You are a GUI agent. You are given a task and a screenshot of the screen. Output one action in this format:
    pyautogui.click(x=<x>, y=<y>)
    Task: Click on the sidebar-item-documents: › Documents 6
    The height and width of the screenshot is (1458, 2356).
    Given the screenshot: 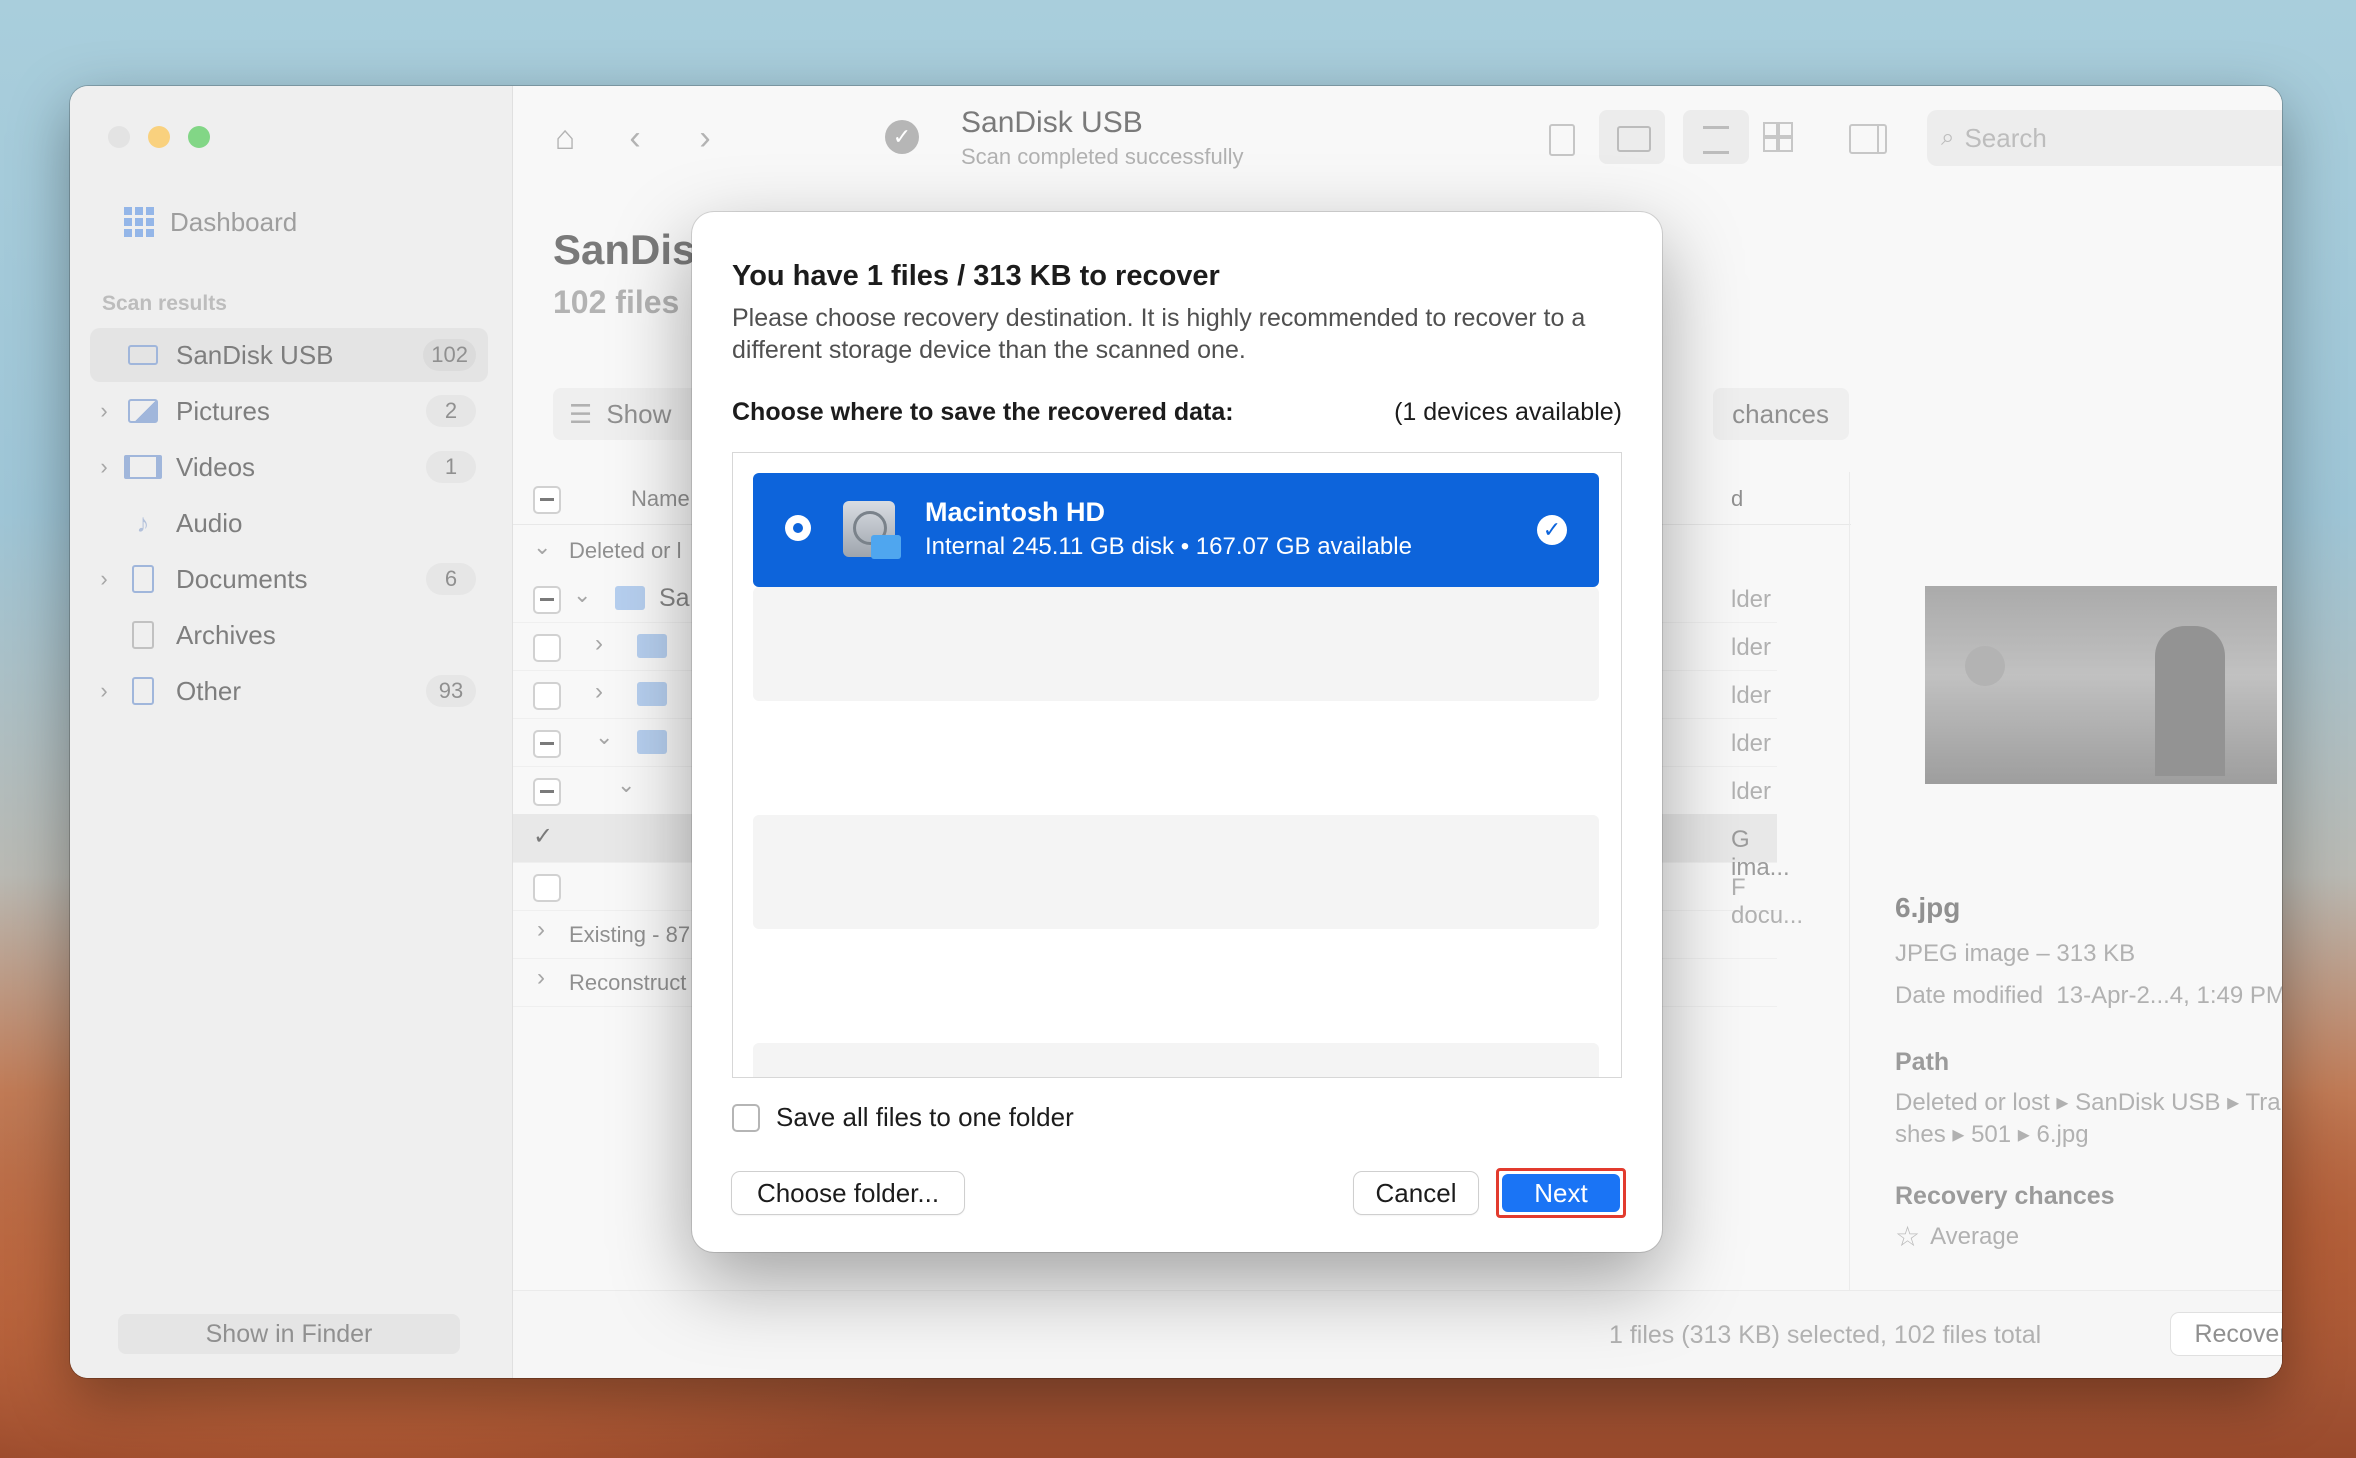 What is the action you would take?
    pyautogui.click(x=289, y=579)
    